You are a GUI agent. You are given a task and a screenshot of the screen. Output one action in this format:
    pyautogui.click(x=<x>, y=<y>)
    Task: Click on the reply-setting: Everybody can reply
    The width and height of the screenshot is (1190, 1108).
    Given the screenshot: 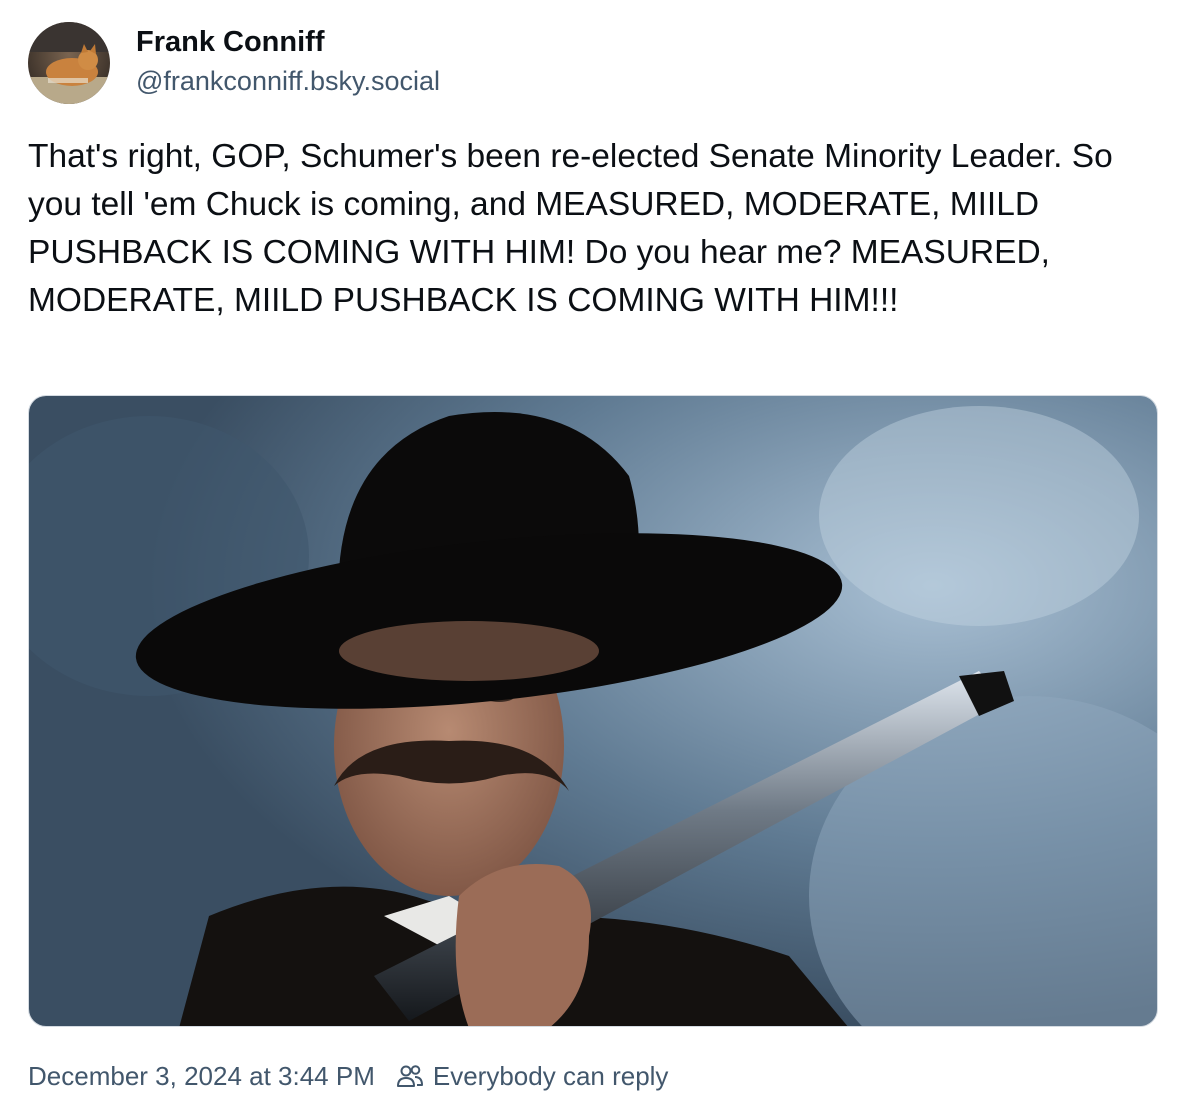 What is the action you would take?
    pyautogui.click(x=532, y=1076)
    